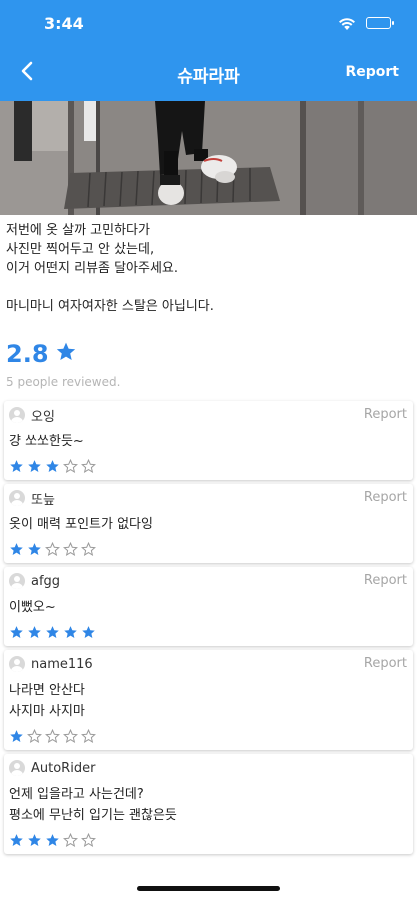 The image size is (417, 900). Describe the element at coordinates (47, 701) in the screenshot. I see `review-text: 나라면 안산다 사지마 사지마` at that location.